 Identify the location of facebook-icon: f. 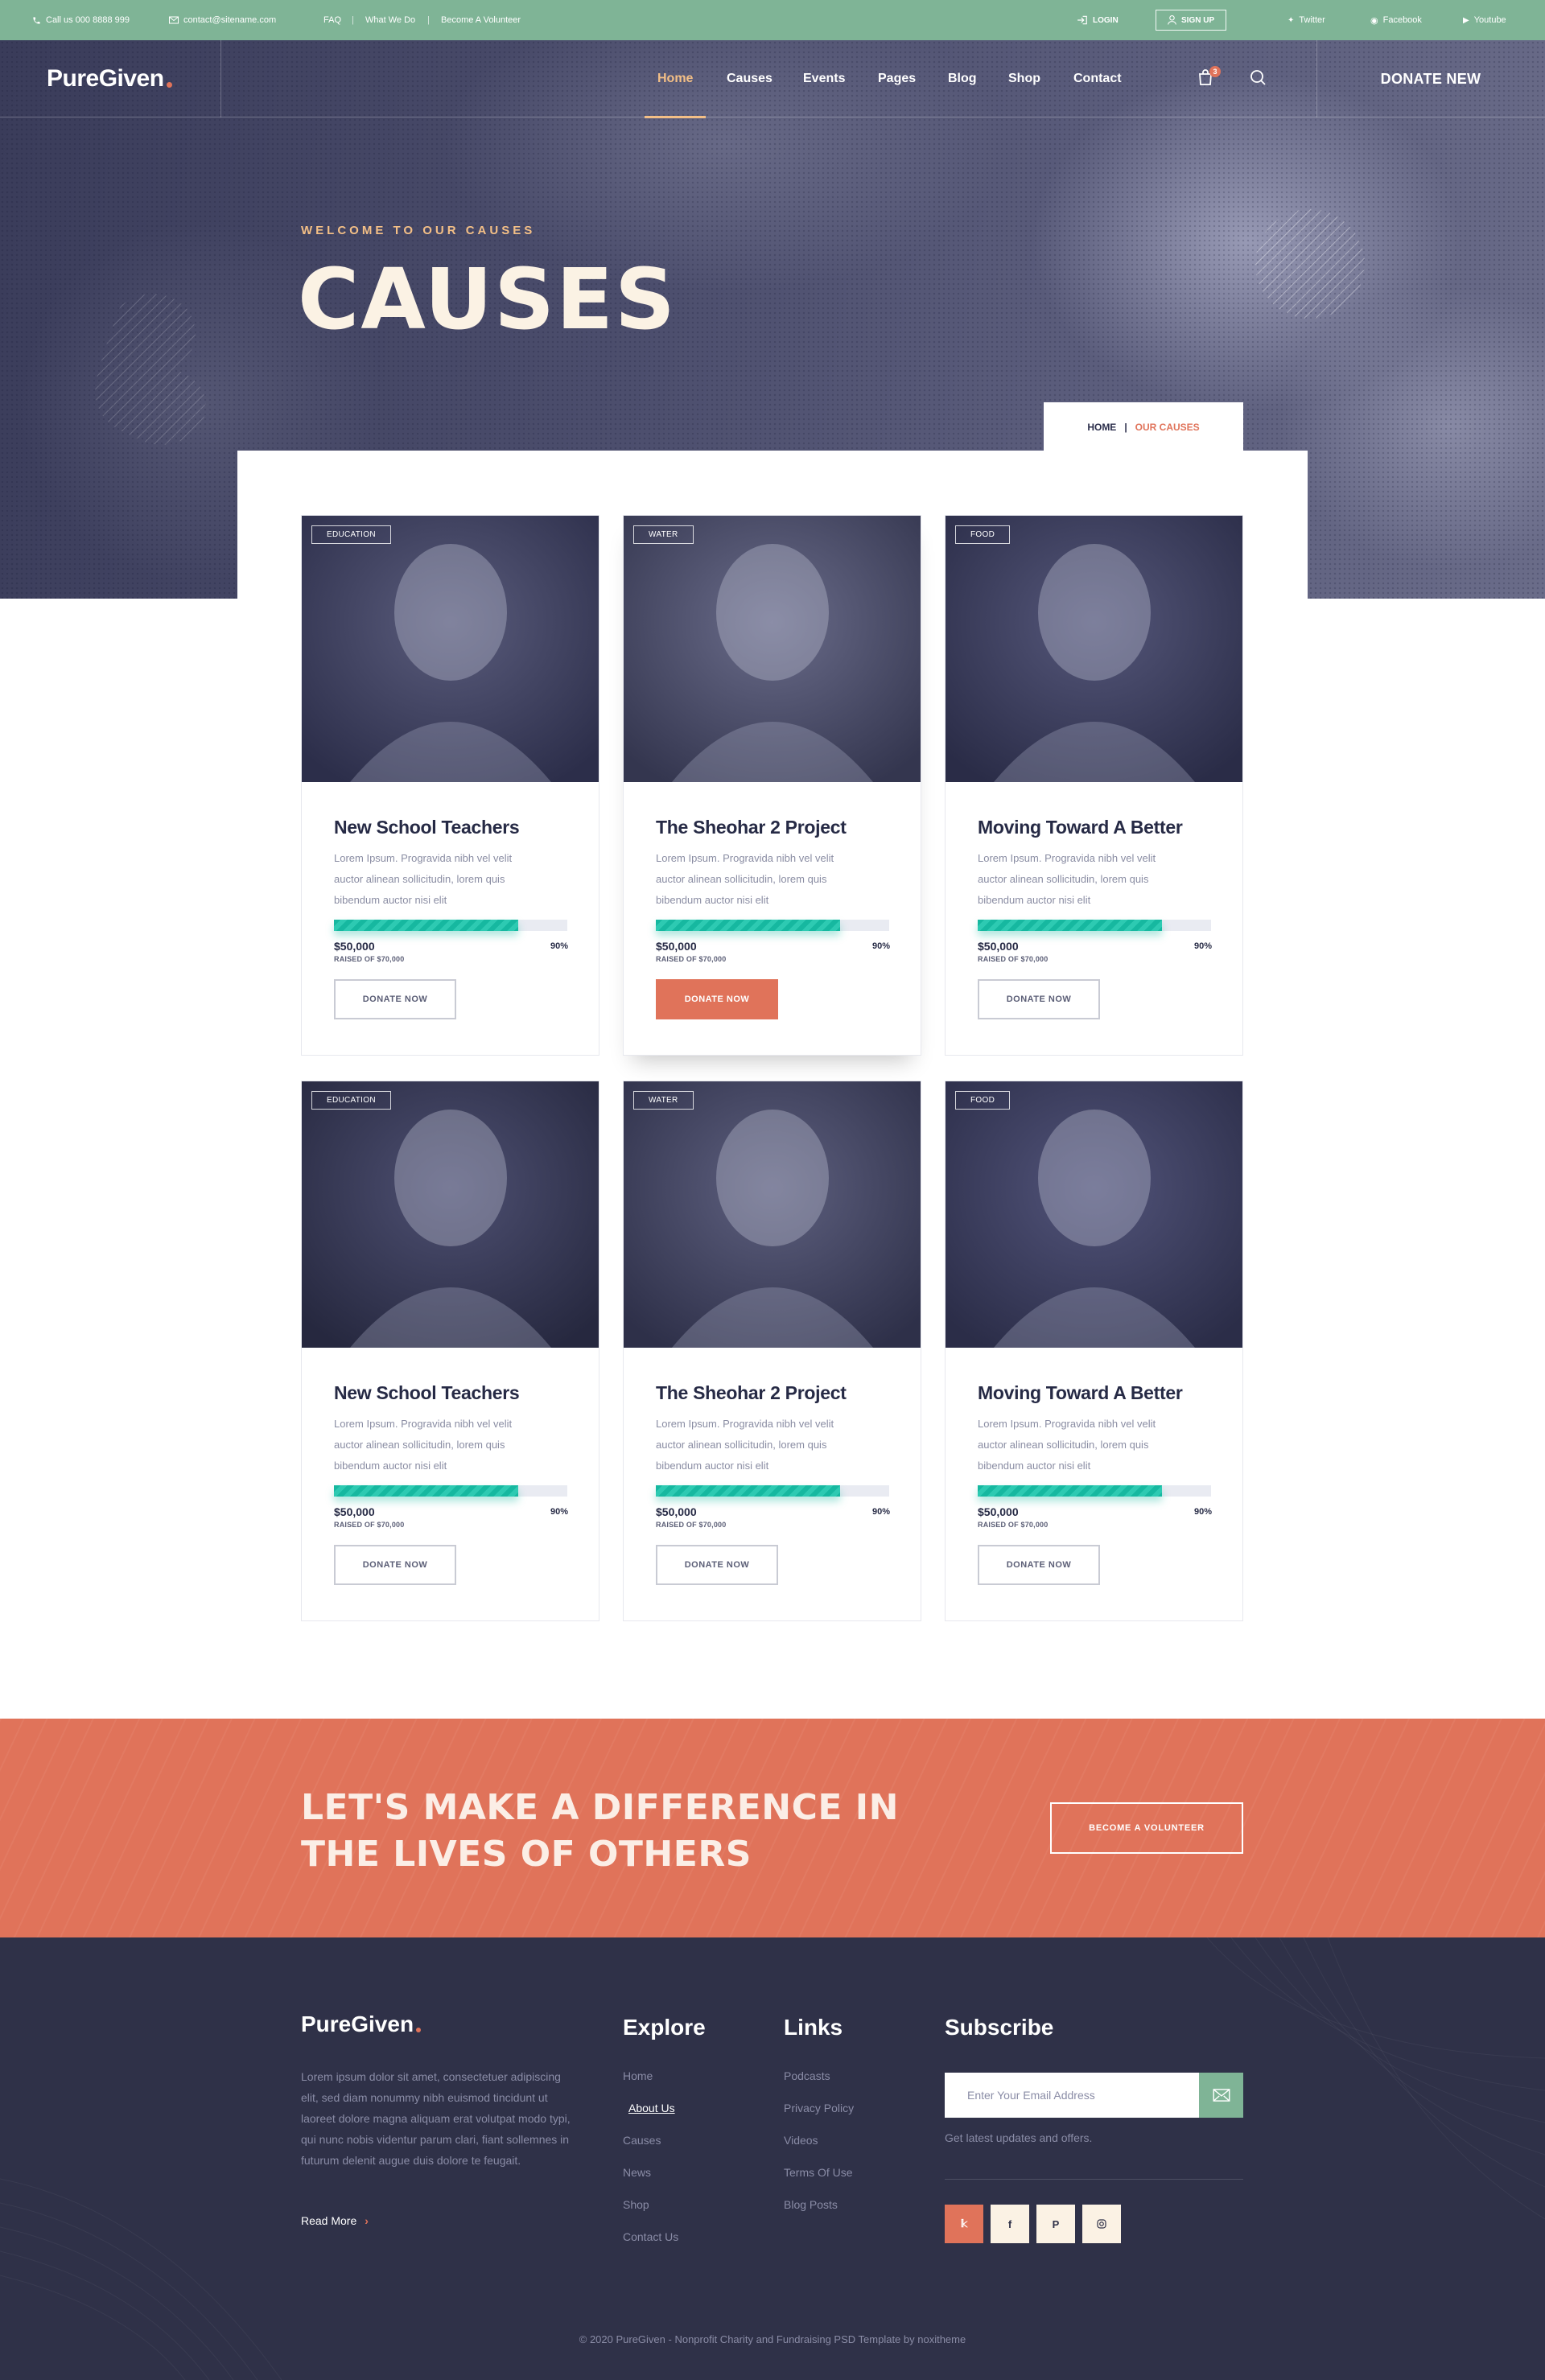
(1009, 2223).